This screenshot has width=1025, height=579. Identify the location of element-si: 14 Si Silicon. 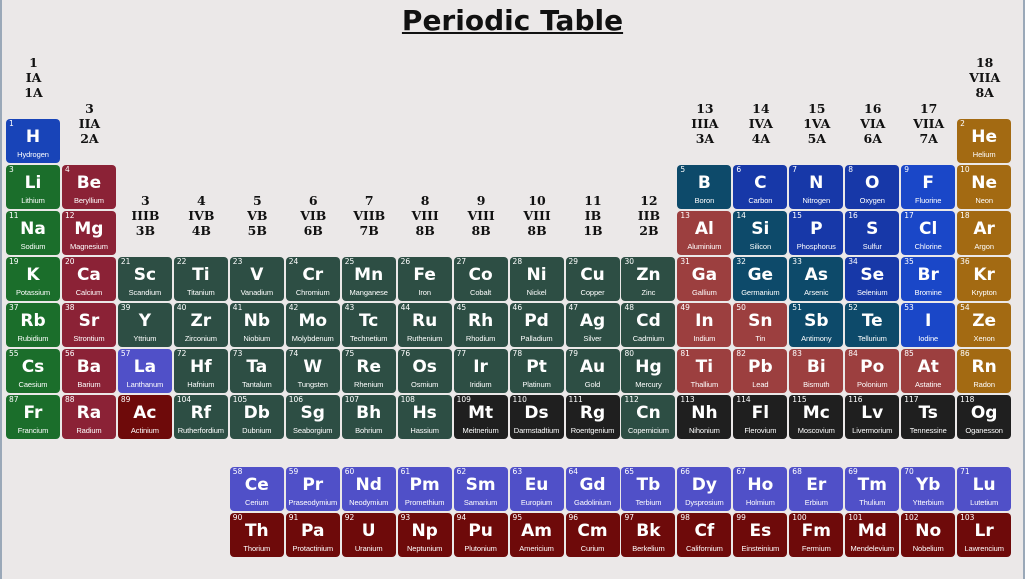
(760, 233).